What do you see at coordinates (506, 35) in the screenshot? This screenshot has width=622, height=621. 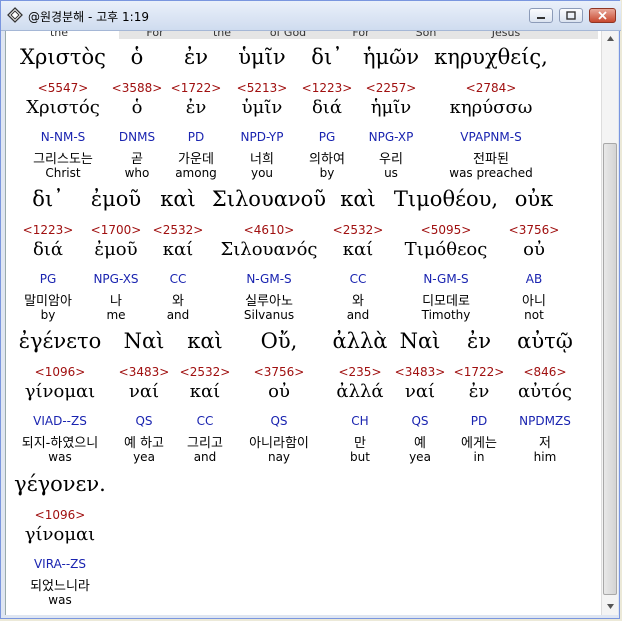 I see `header-word: Jesus` at bounding box center [506, 35].